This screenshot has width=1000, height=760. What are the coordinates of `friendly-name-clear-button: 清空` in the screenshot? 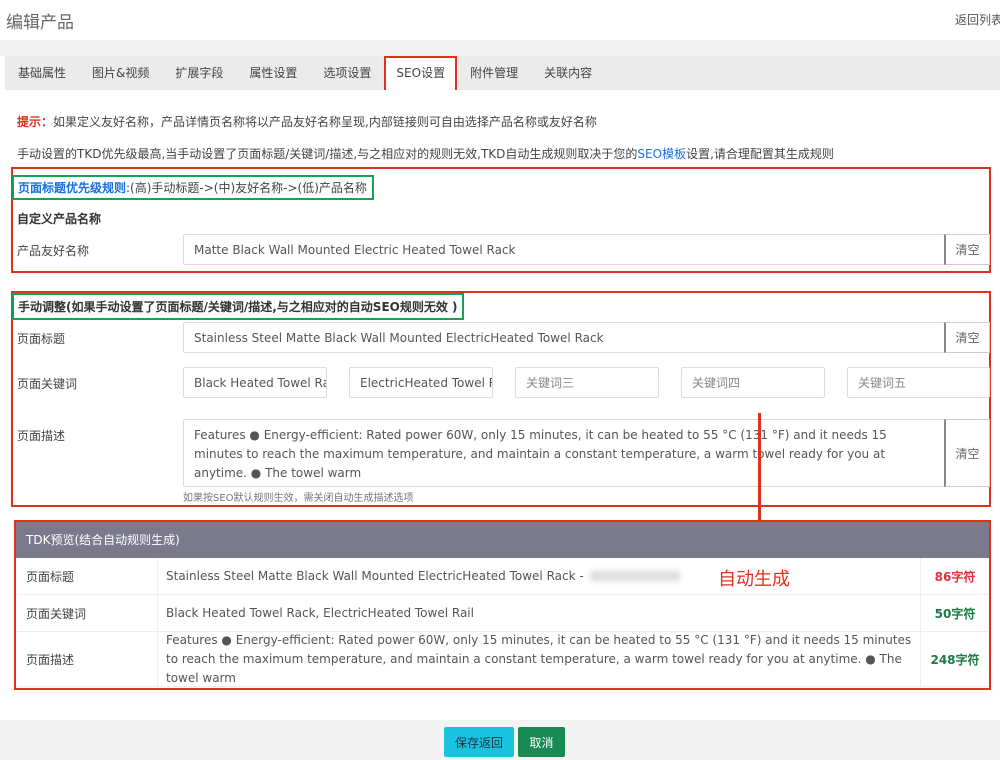 It's located at (967, 249).